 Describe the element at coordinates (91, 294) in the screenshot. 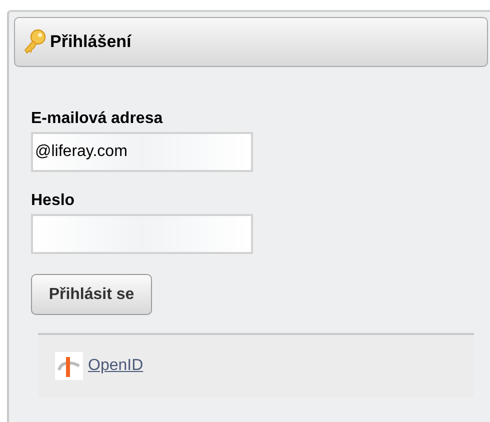

I see `sign-in-button: Přihlásit se` at that location.